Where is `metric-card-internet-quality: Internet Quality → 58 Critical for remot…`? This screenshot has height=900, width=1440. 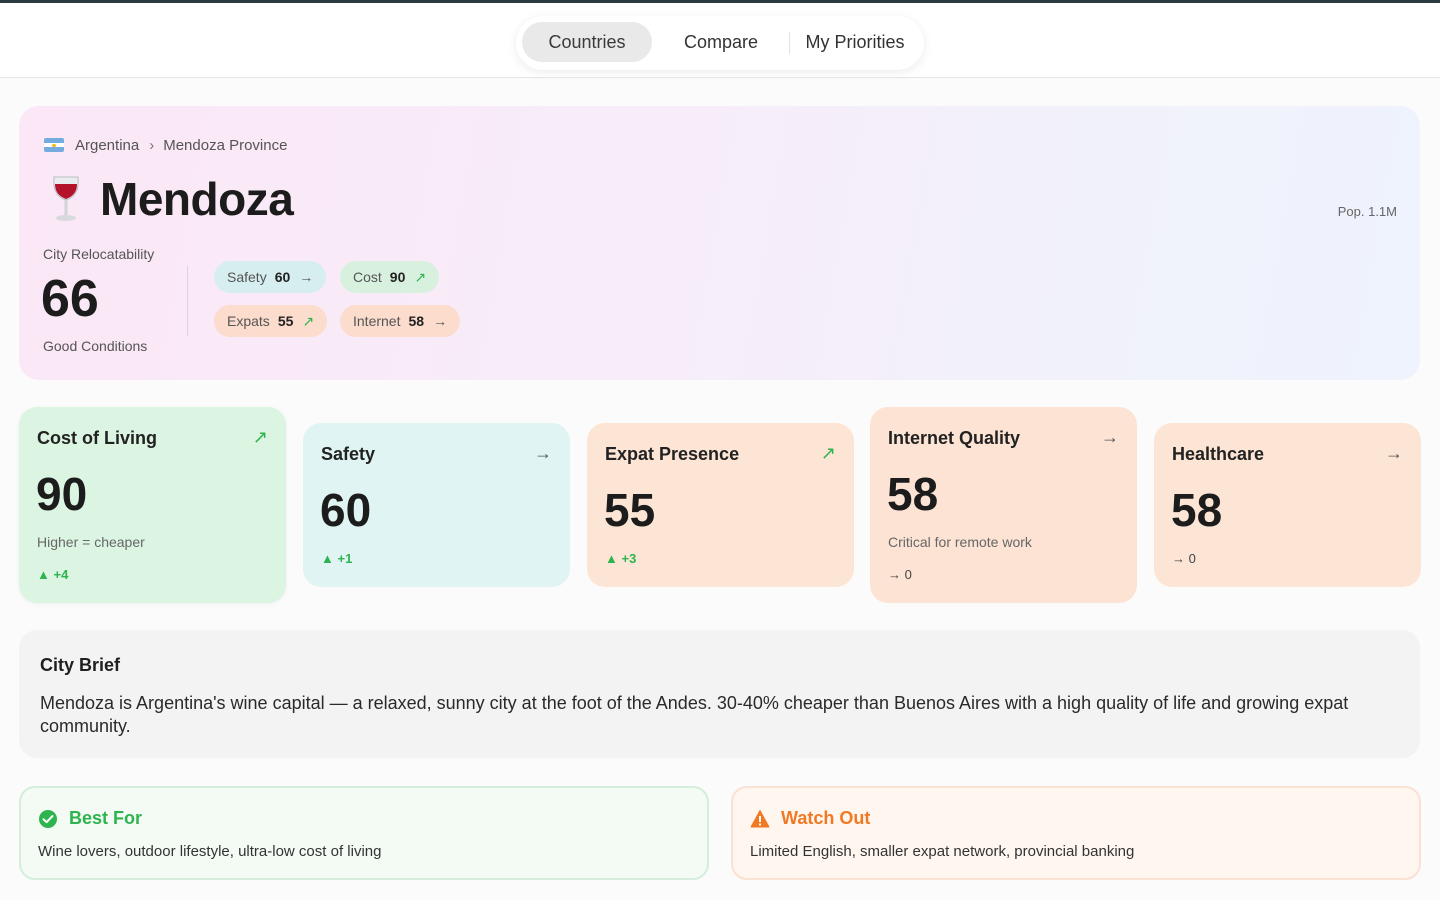
metric-card-internet-quality: Internet Quality → 58 Critical for remot… is located at coordinates (1003, 505).